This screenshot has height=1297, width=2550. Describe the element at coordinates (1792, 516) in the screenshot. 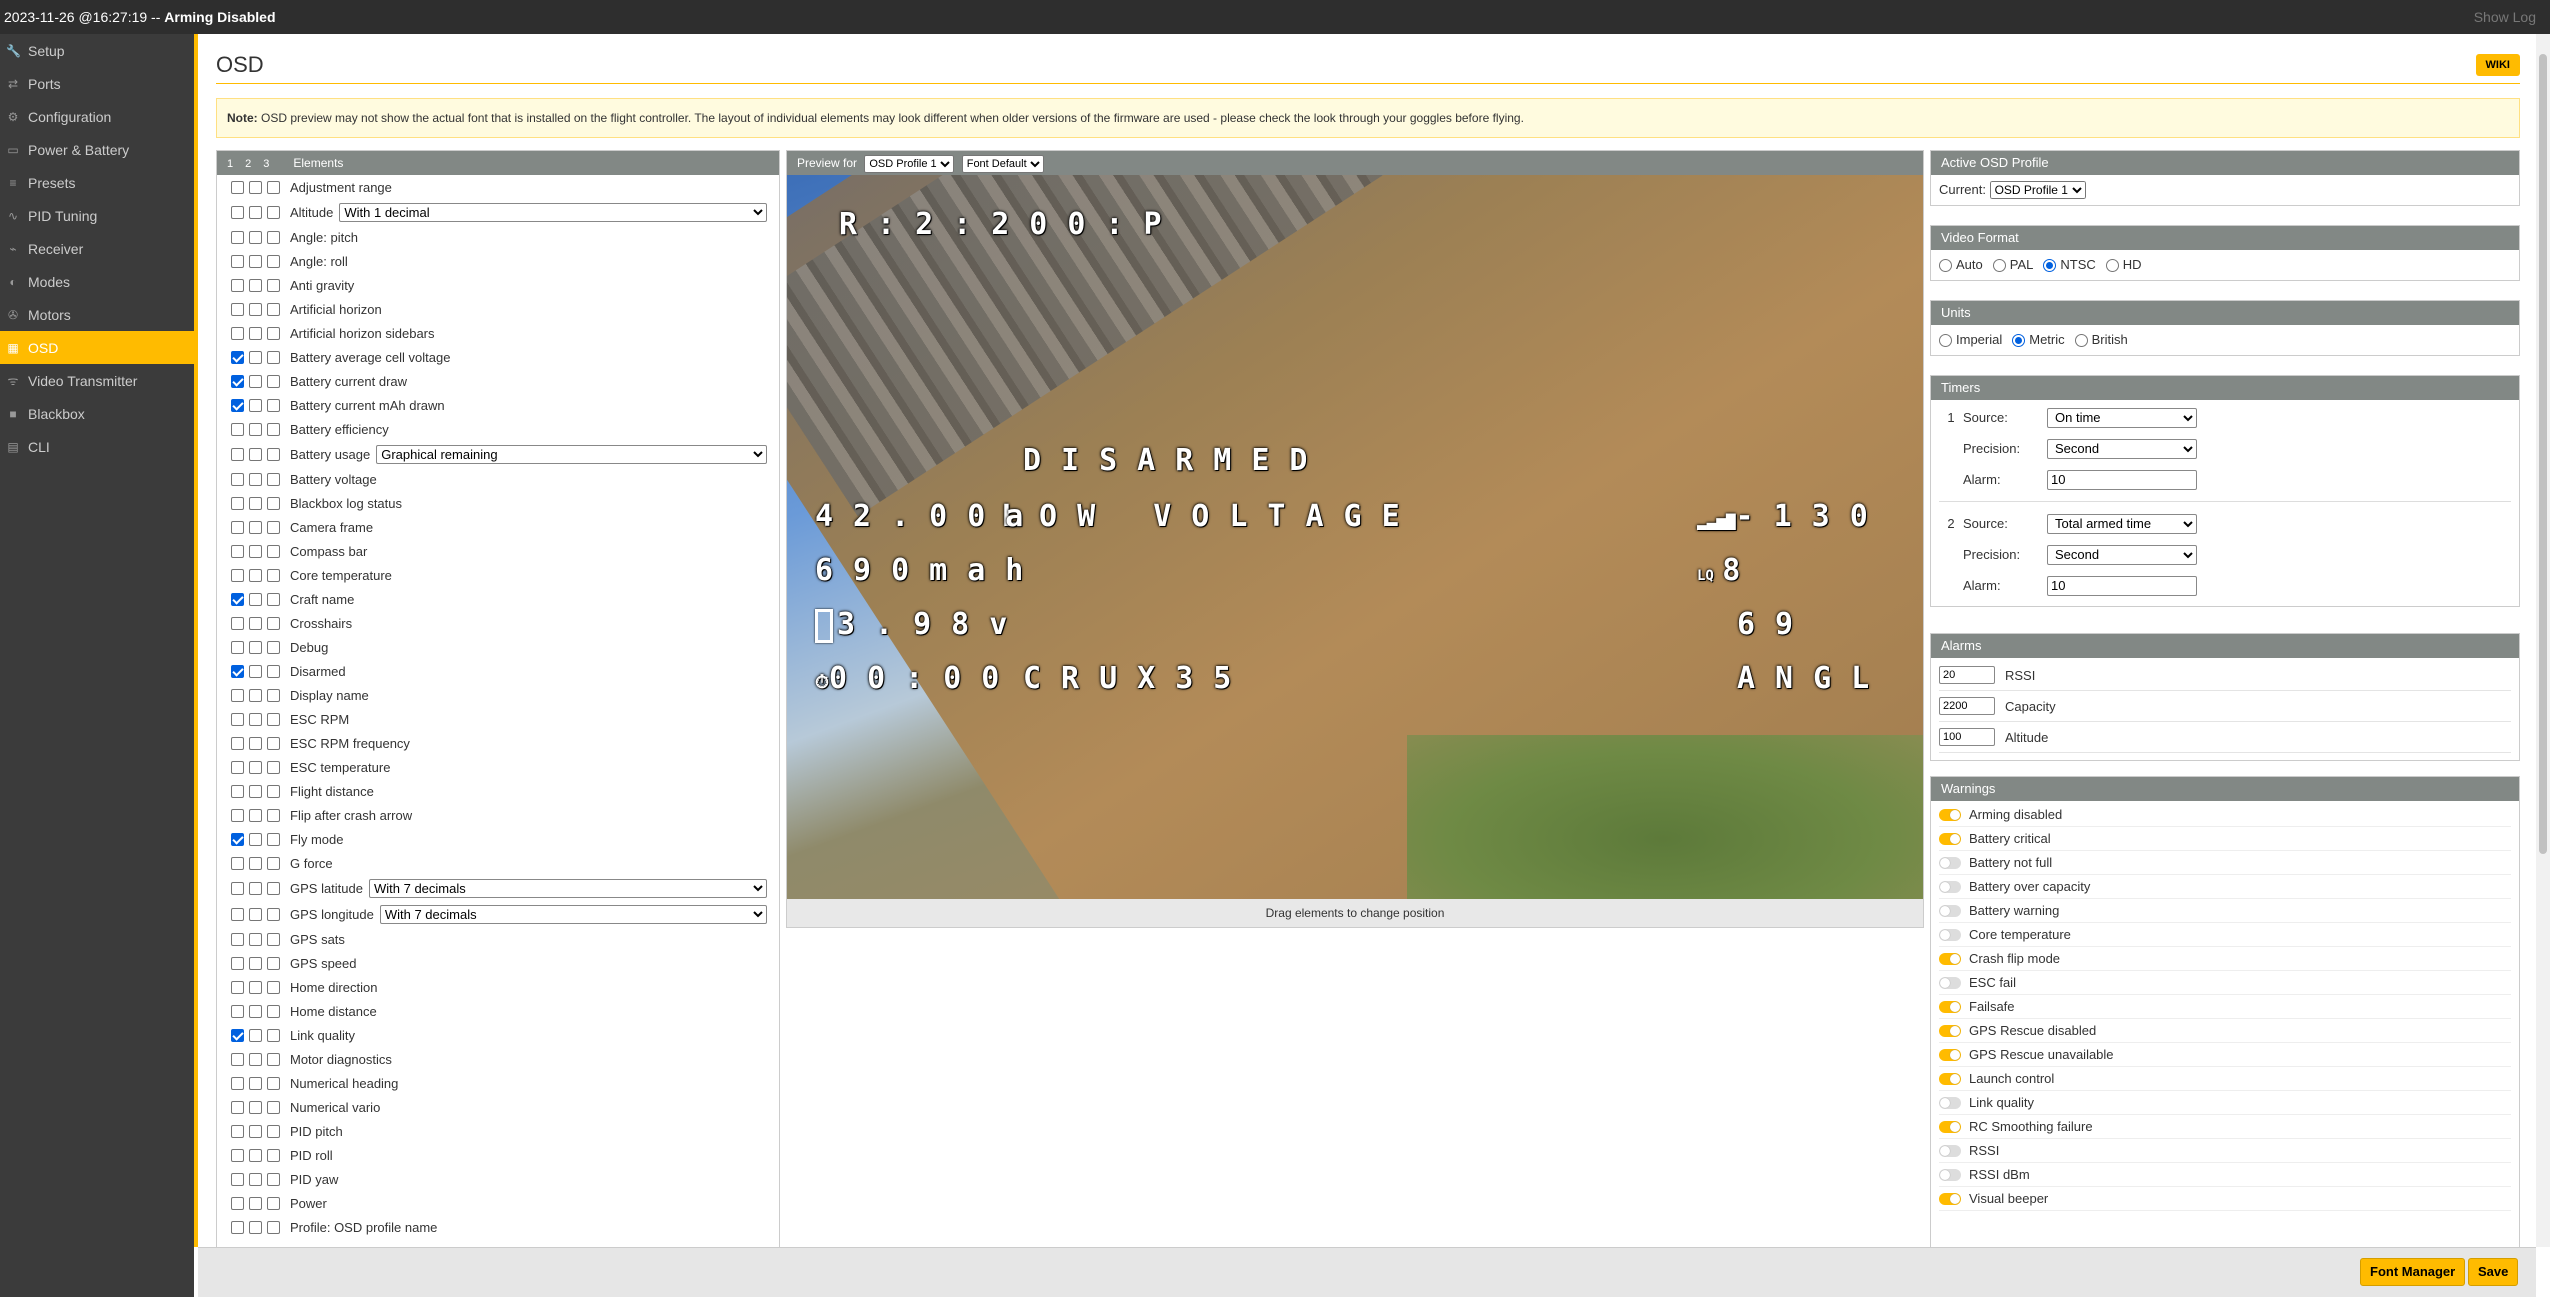

I see `osd-rssi-dbm: ▂▃▅▇-130` at that location.